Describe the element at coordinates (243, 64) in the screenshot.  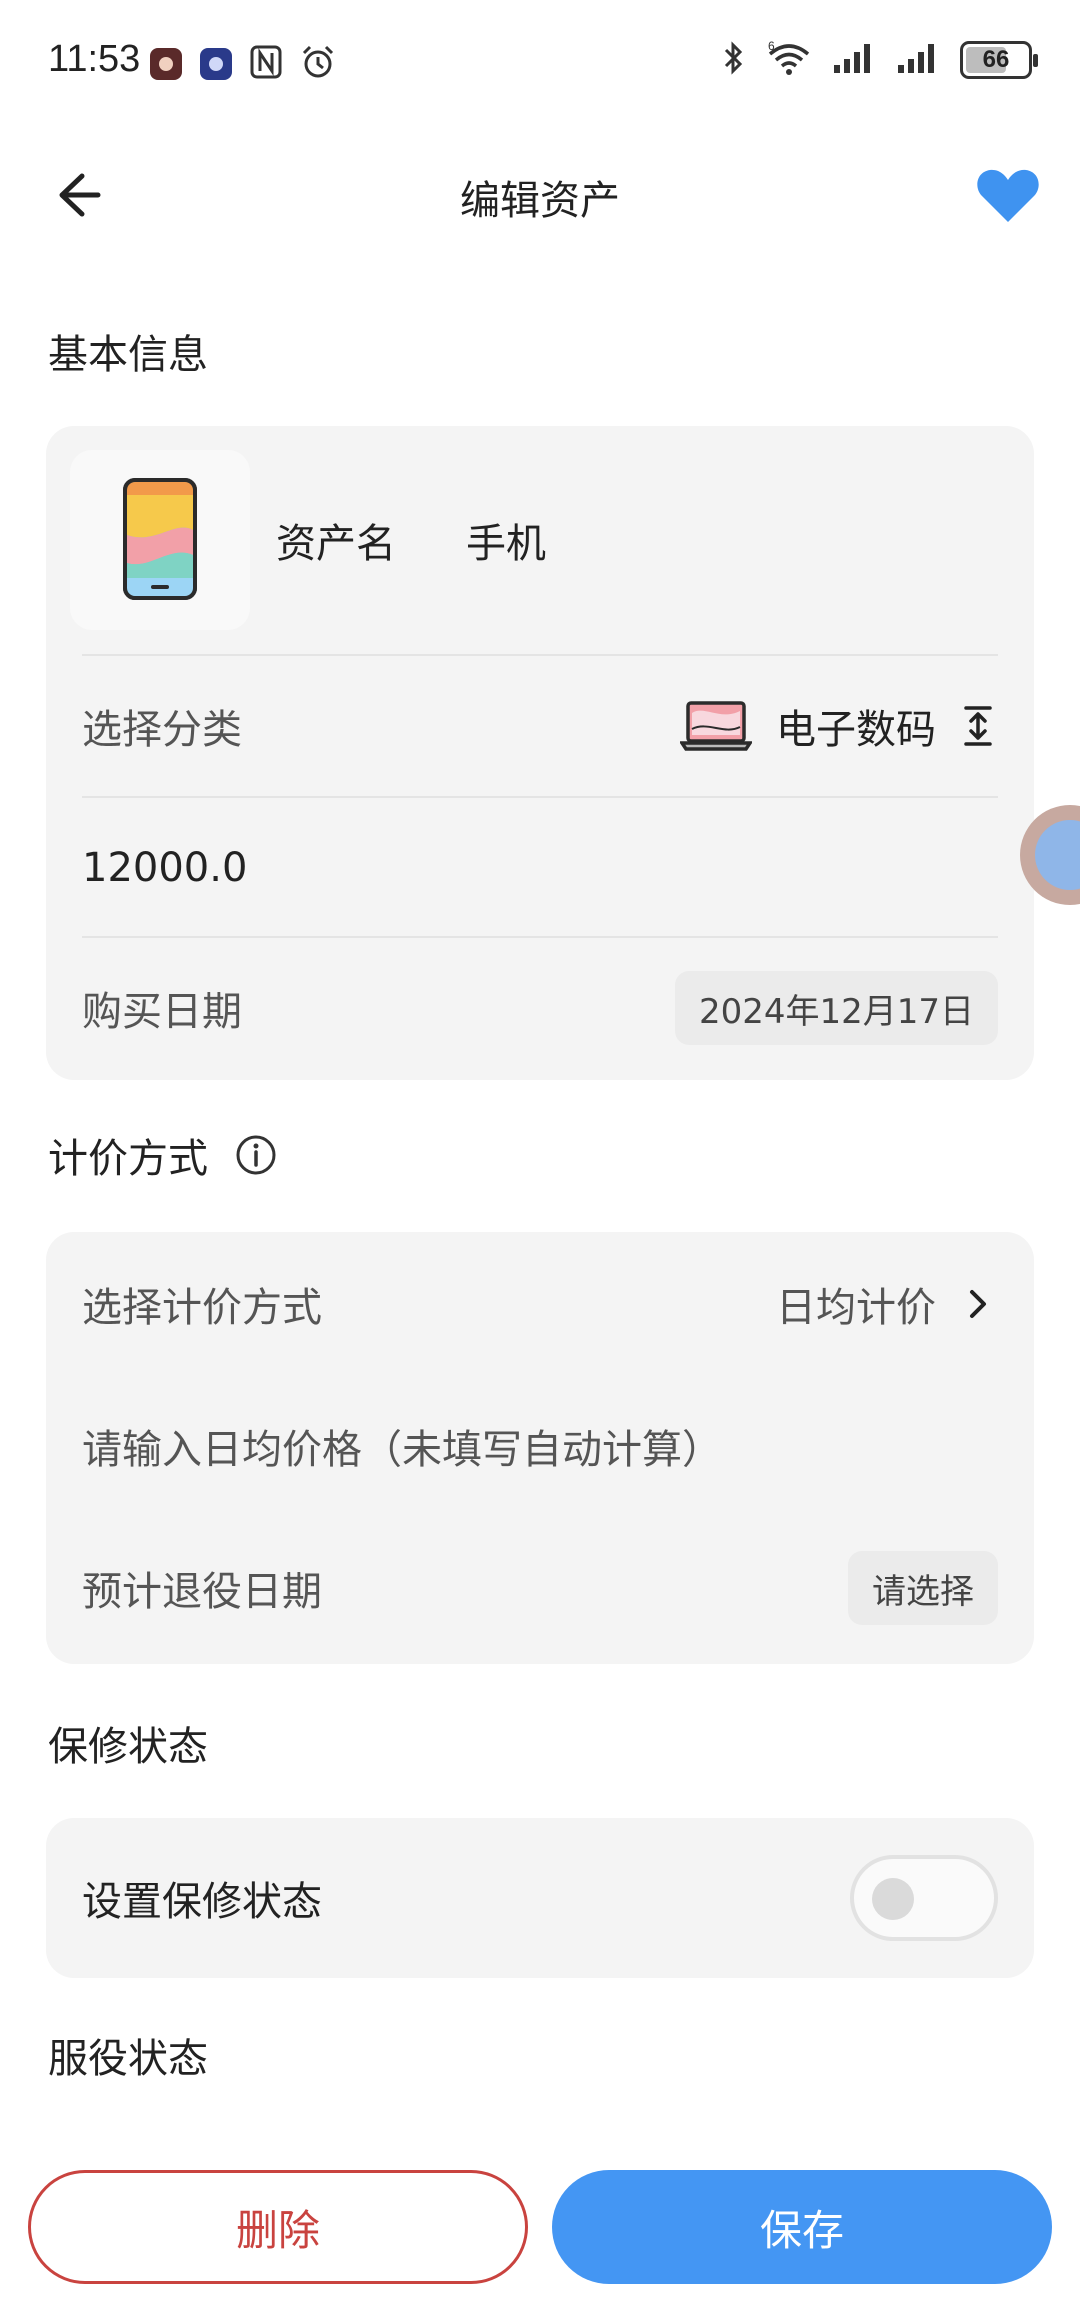
I see `status-notification-icons` at that location.